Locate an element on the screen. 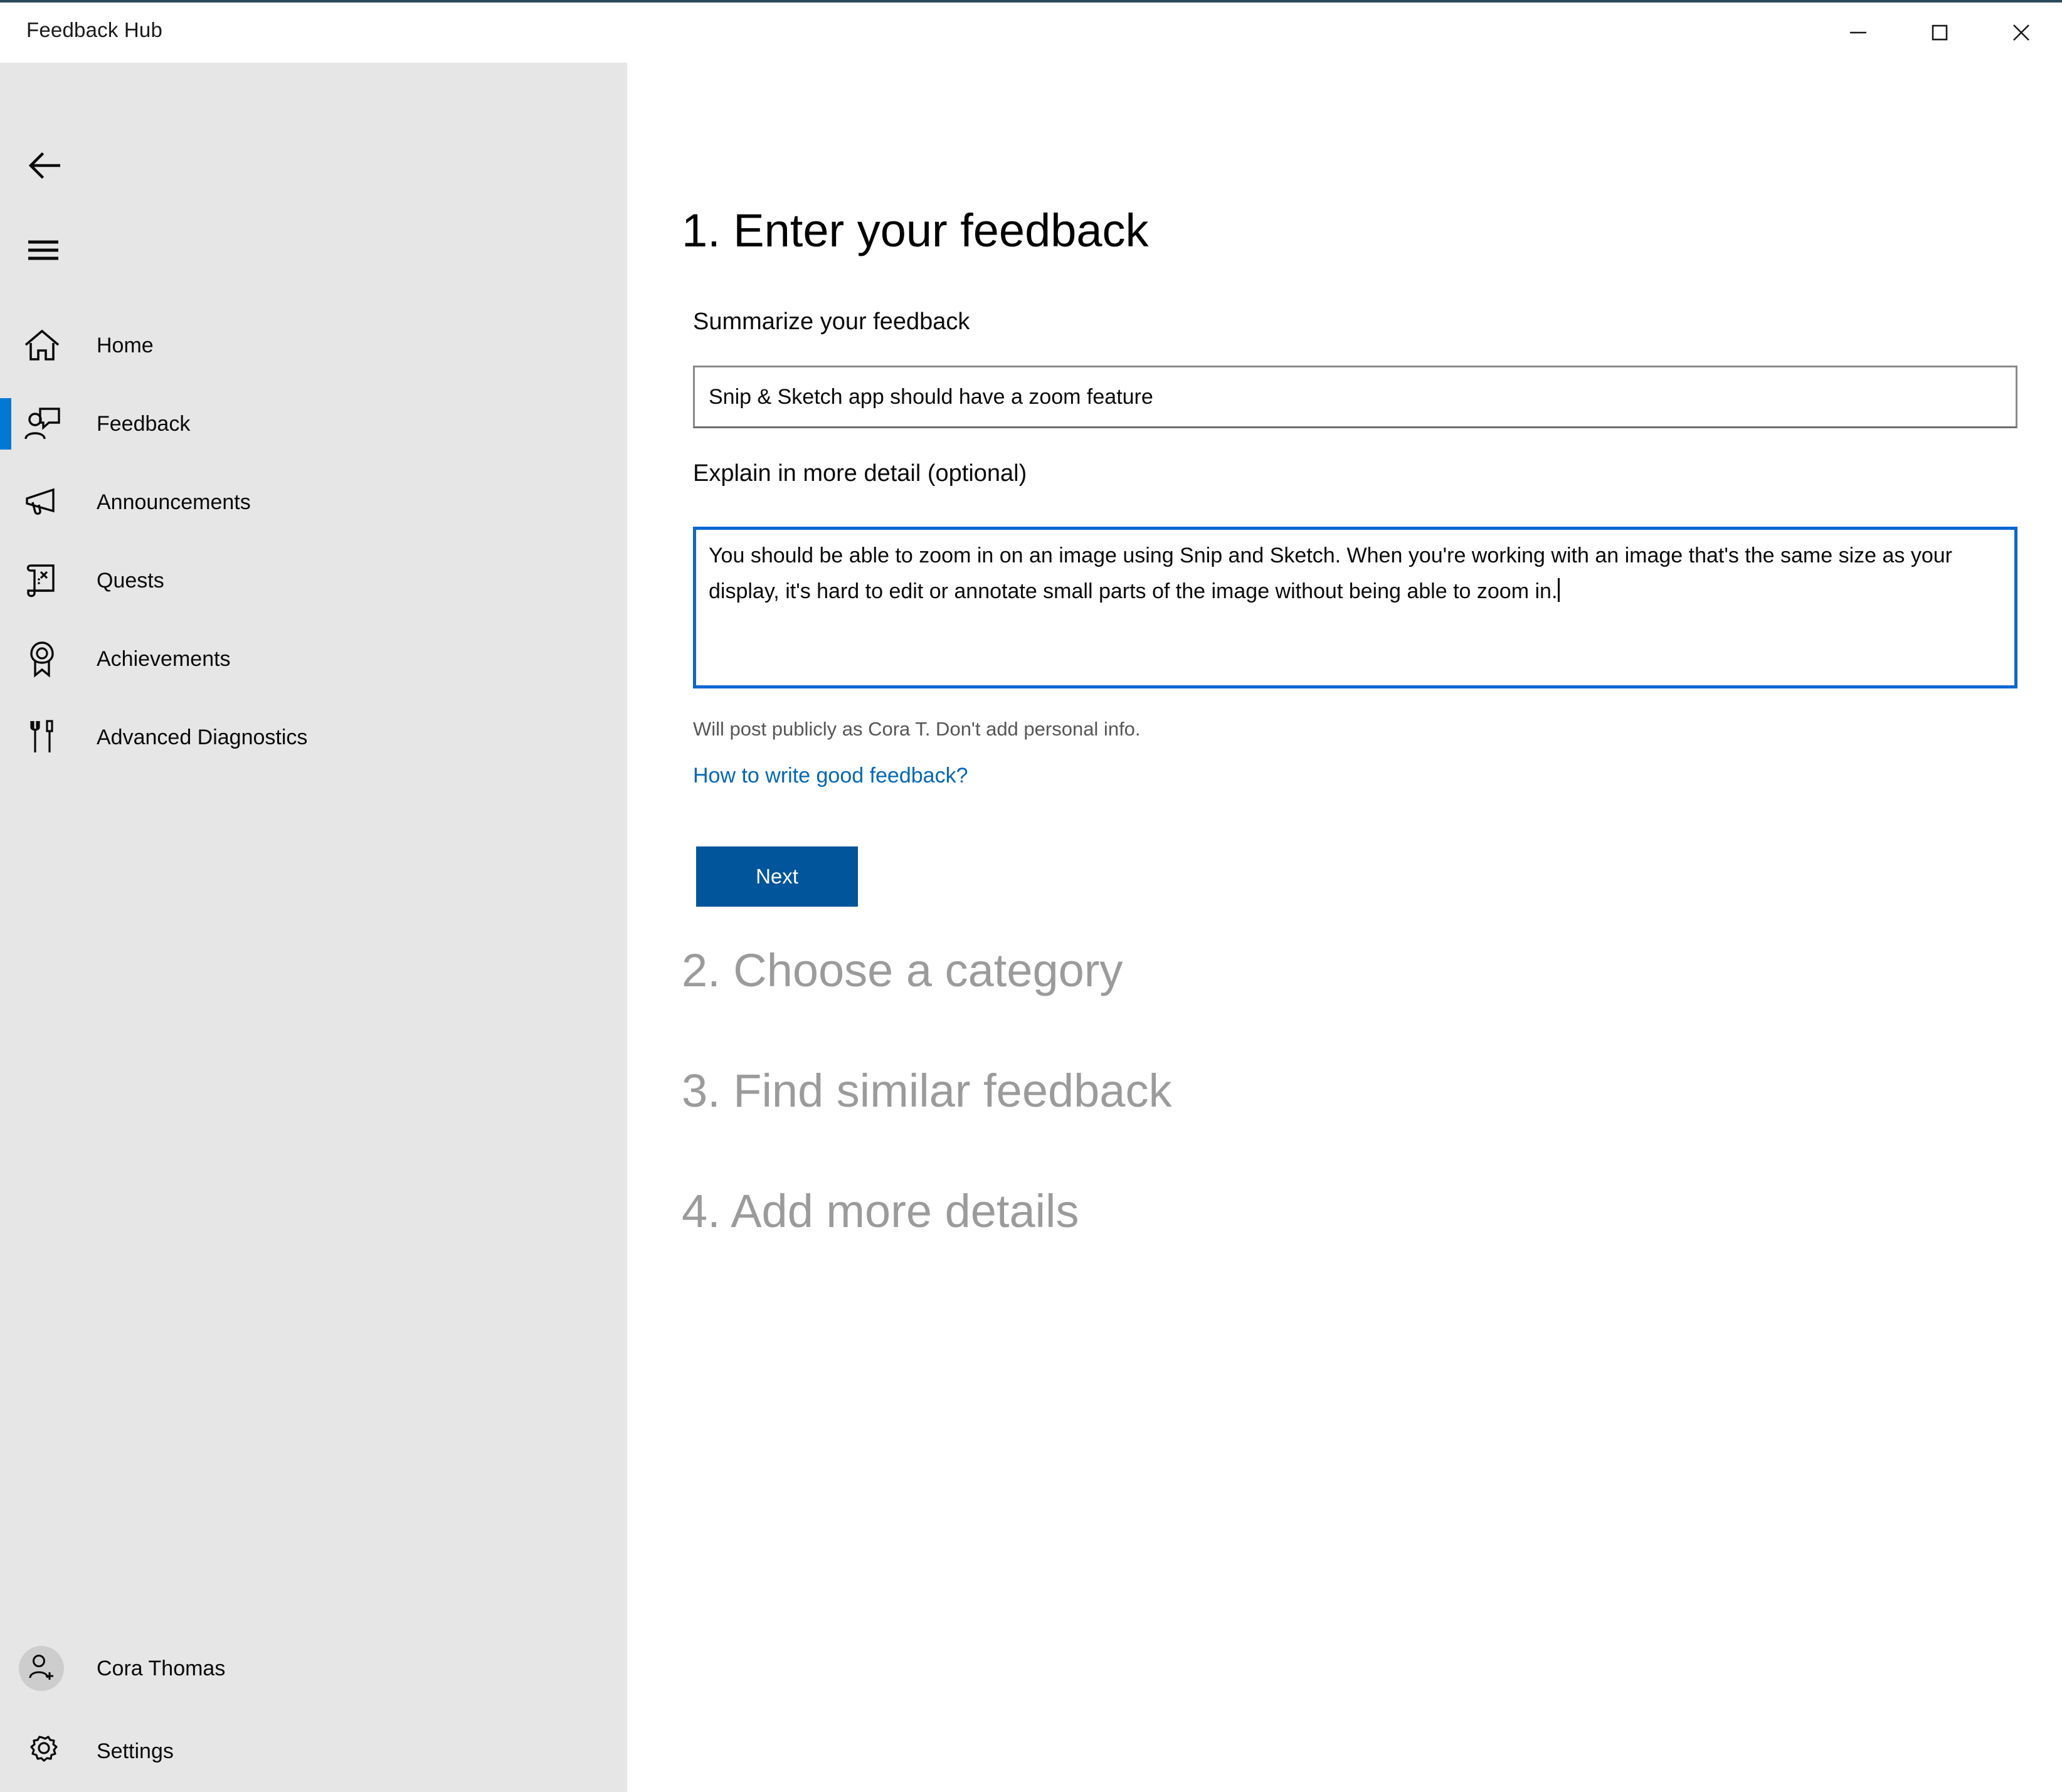 The width and height of the screenshot is (2062, 1792). sidebar-item-feedback: Feedback is located at coordinates (313, 423).